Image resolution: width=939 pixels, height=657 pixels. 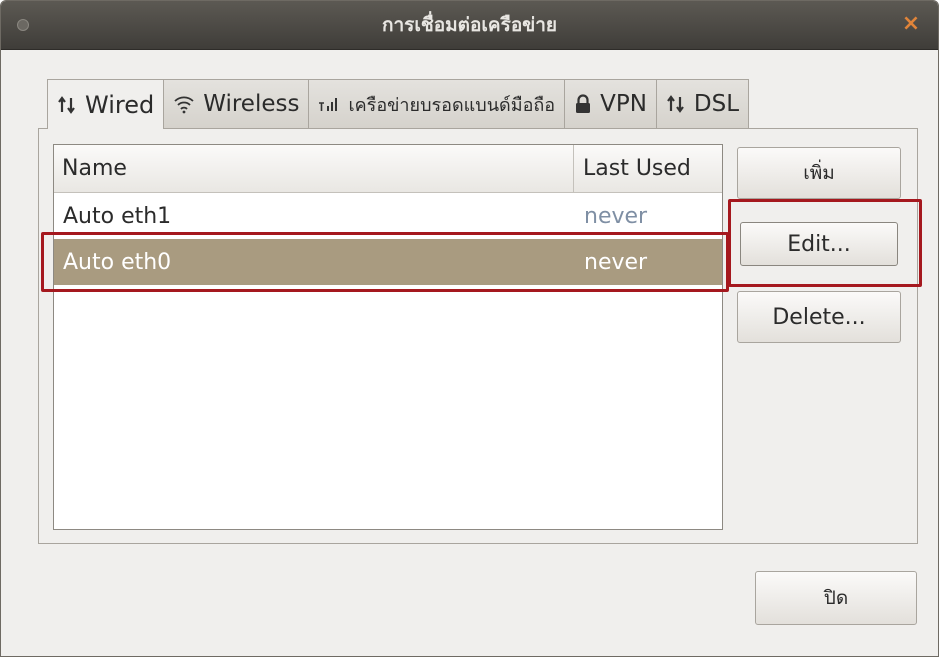 I want to click on connection-name: Auto eth1, so click(x=117, y=216).